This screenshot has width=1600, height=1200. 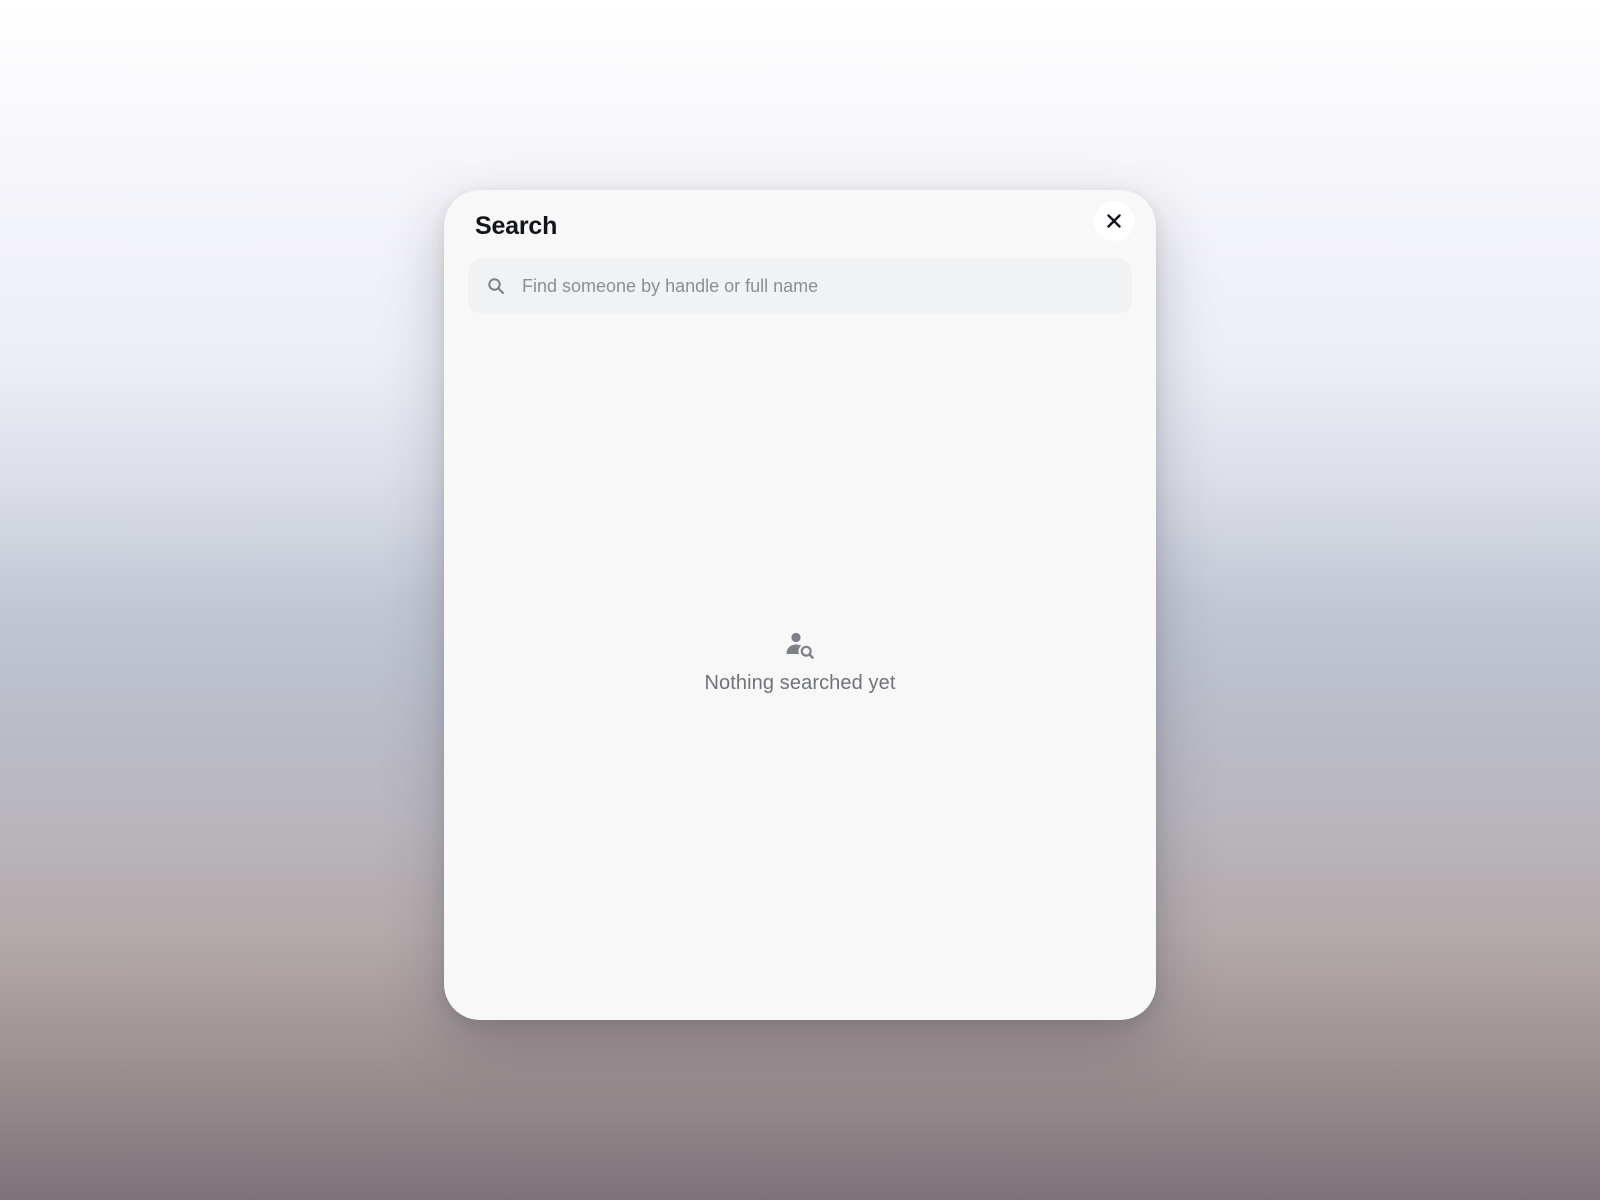 I want to click on empty-state-message: Nothing searched yet, so click(x=800, y=683).